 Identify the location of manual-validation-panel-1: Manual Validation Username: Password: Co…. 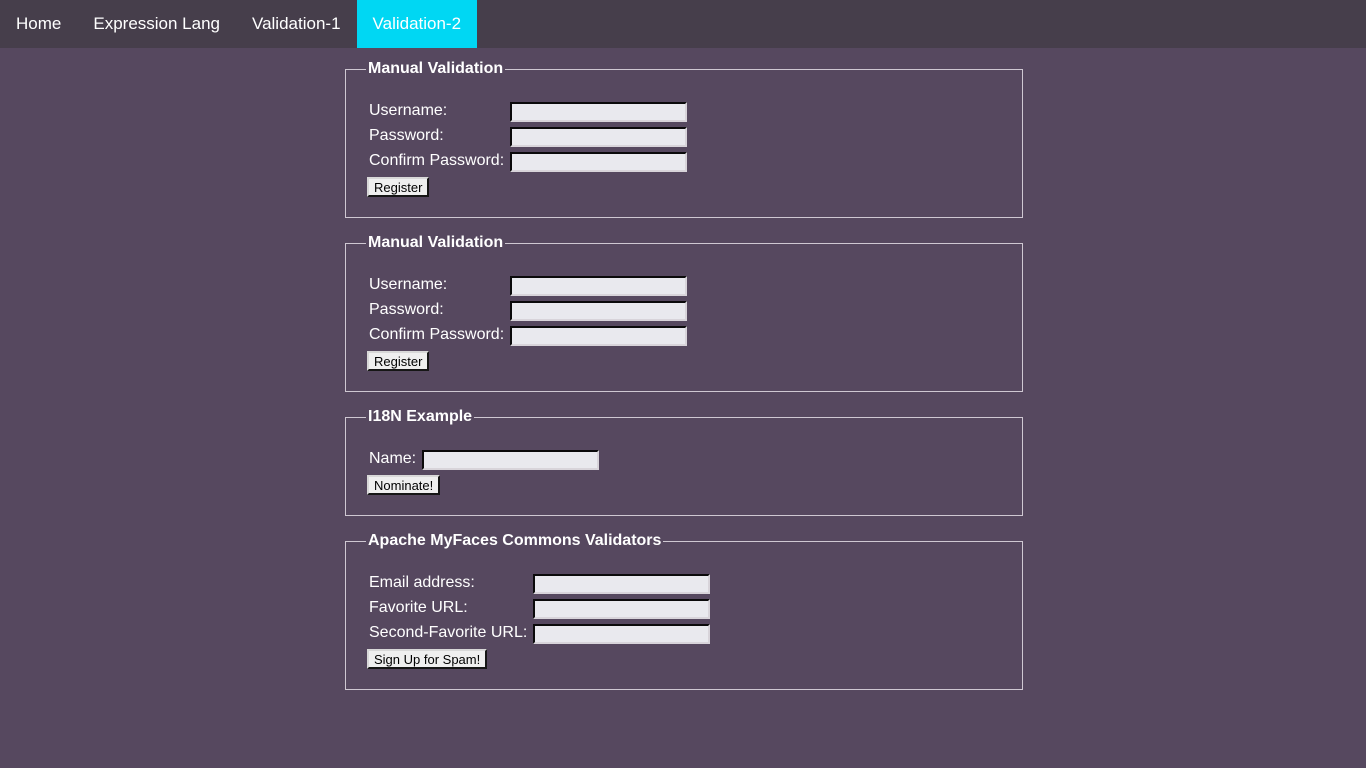
(684, 138).